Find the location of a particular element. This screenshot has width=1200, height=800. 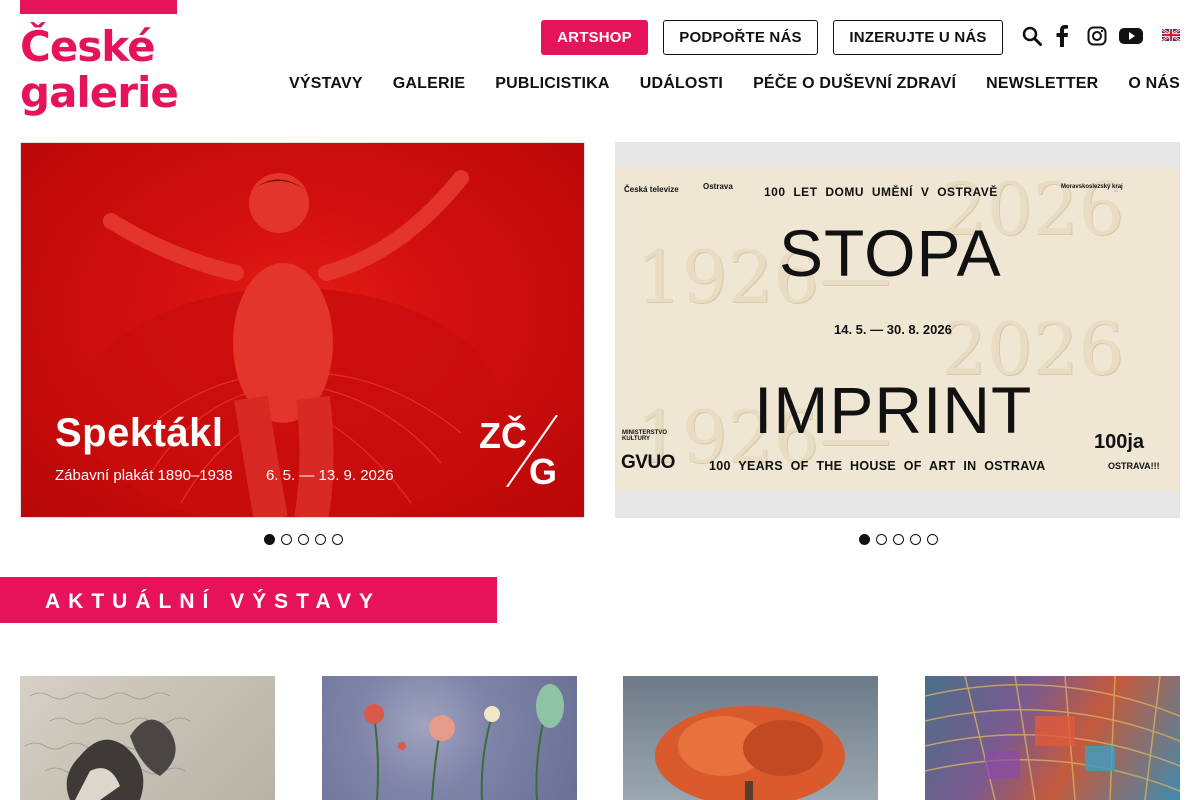

nav-item-newsletter: NEWSLETTER is located at coordinates (1042, 84).